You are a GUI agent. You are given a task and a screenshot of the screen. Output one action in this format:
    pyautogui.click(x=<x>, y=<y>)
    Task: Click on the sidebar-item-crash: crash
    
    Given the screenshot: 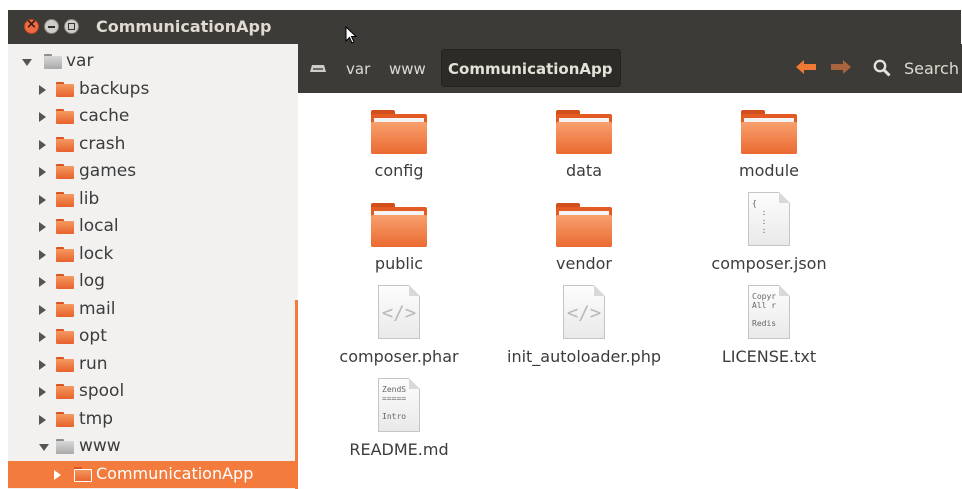 What is the action you would take?
    pyautogui.click(x=151, y=144)
    